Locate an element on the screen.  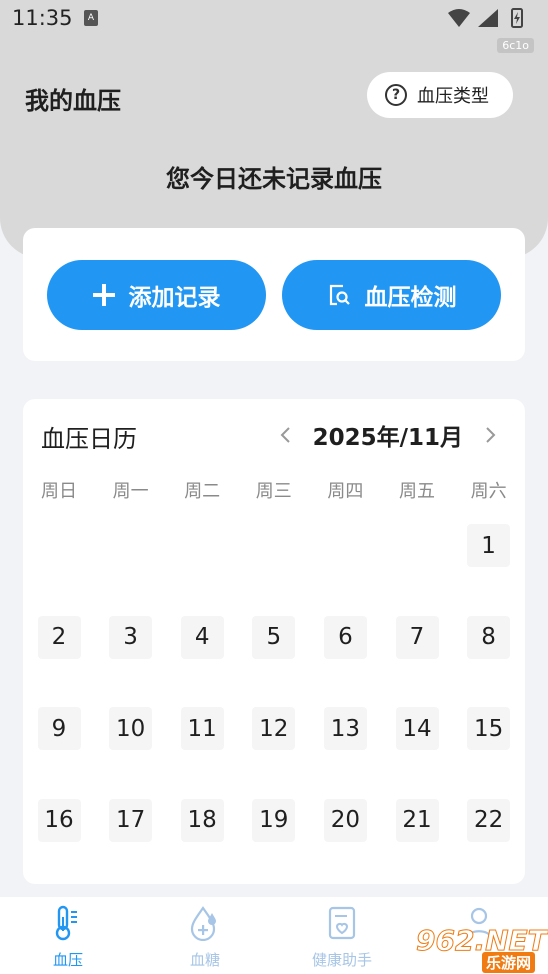
bp-type-button: ? 血压类型 is located at coordinates (440, 95).